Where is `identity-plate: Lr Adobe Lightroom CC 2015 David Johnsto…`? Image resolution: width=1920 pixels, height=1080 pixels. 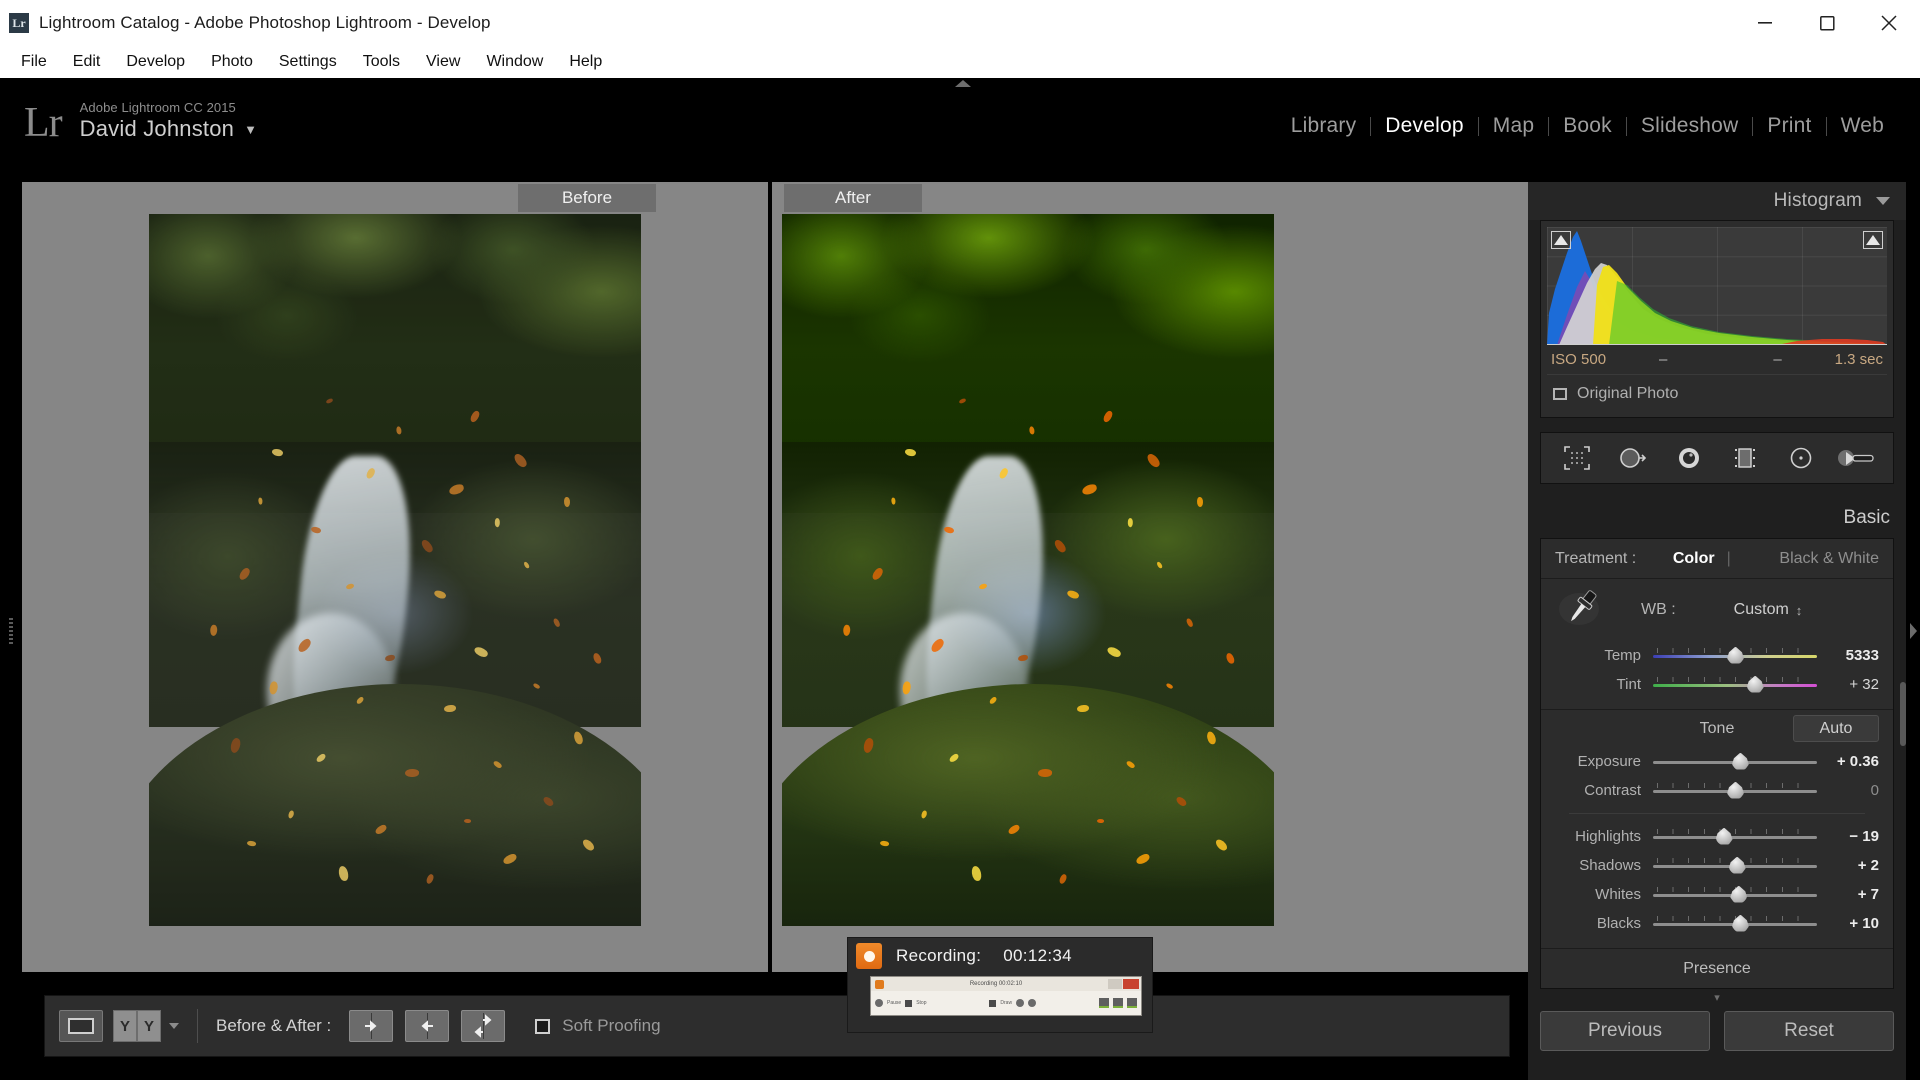
identity-plate: Lr Adobe Lightroom CC 2015 David Johnsto… is located at coordinates (140, 122).